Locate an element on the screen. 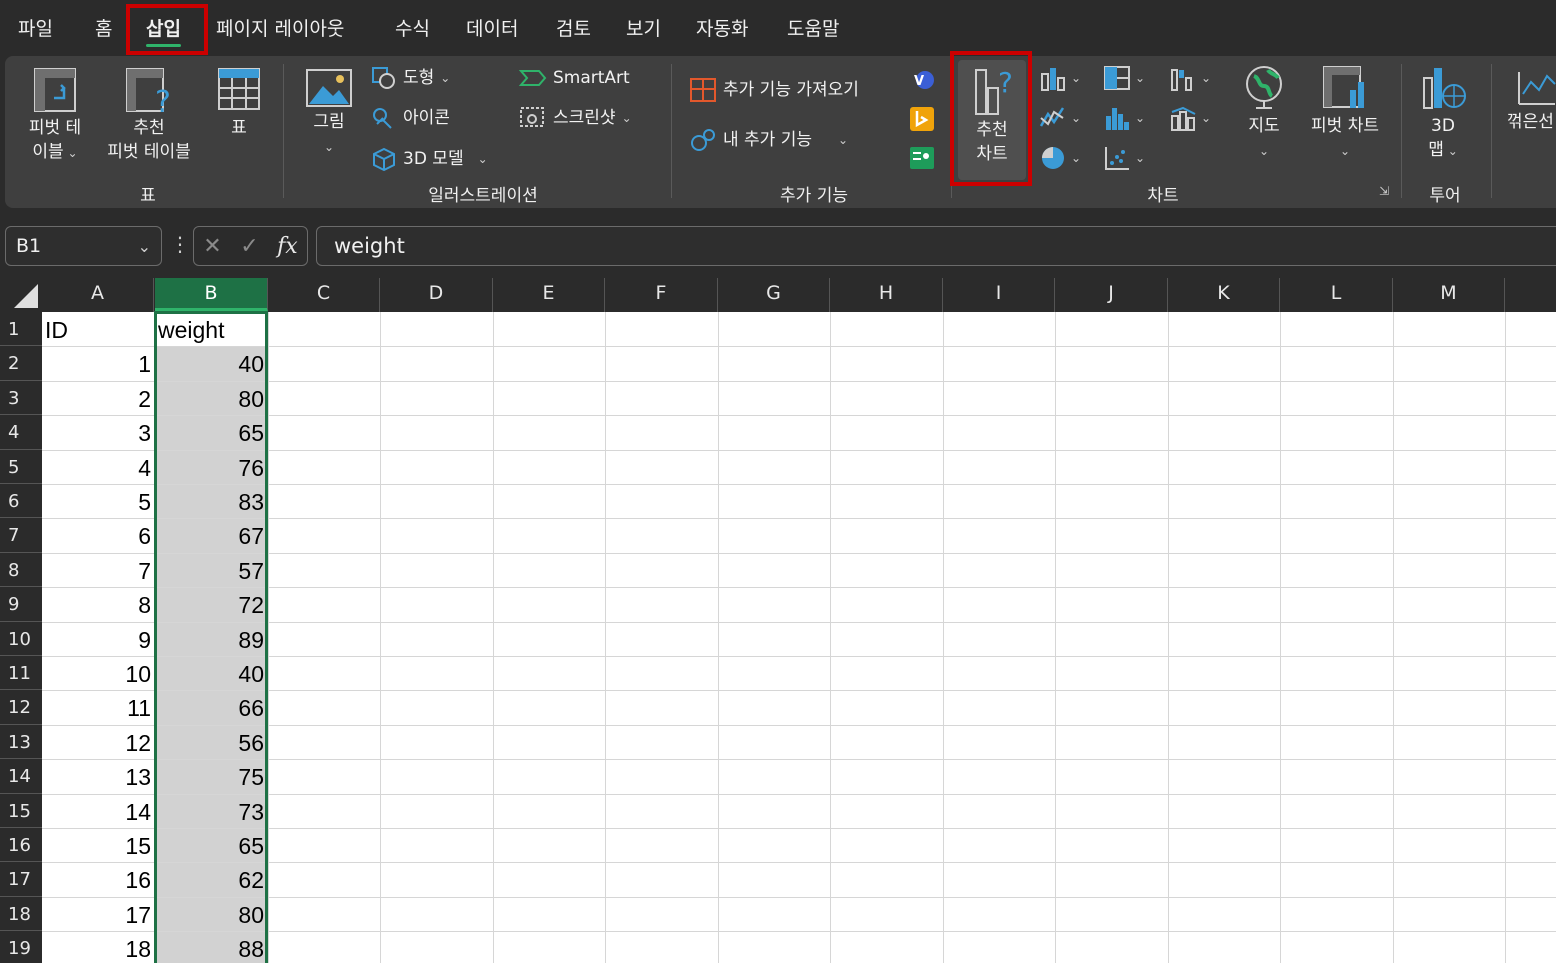  cell-id: 11 is located at coordinates (98, 707).